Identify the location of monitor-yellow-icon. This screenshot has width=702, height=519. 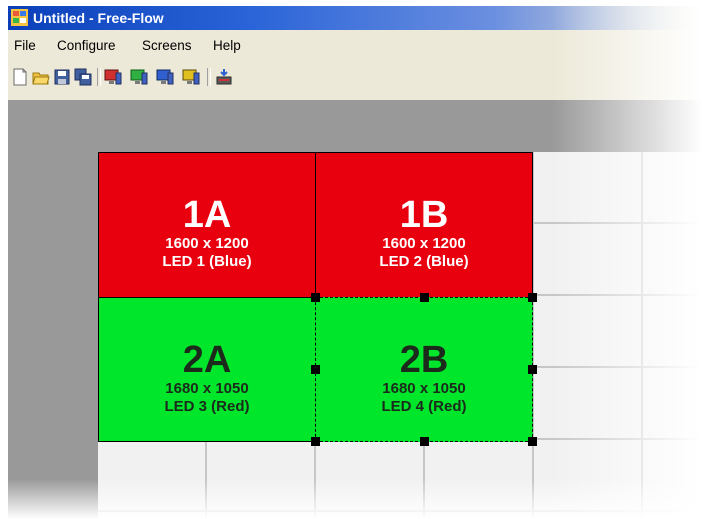
(191, 77).